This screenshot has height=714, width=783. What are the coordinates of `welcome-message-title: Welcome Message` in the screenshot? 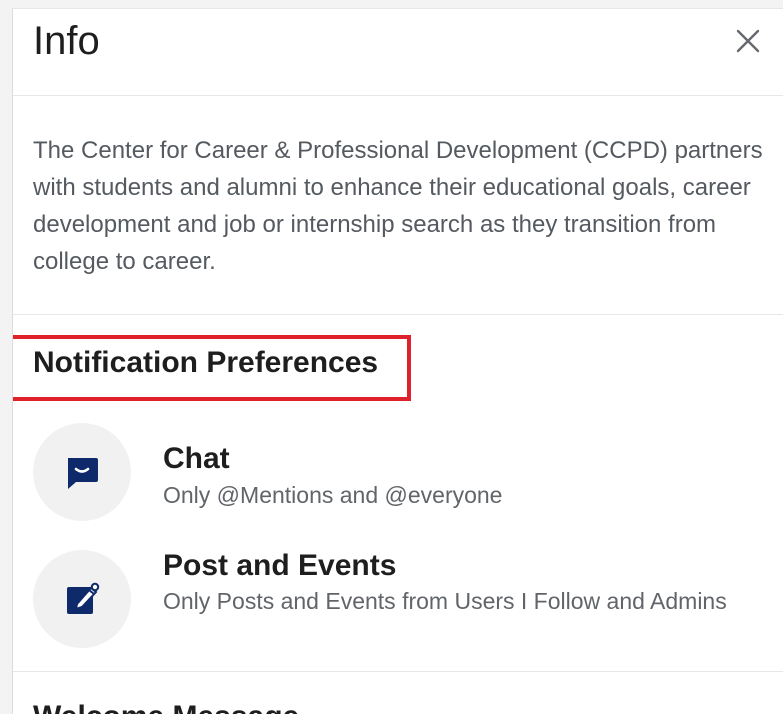 It's located at (166, 706).